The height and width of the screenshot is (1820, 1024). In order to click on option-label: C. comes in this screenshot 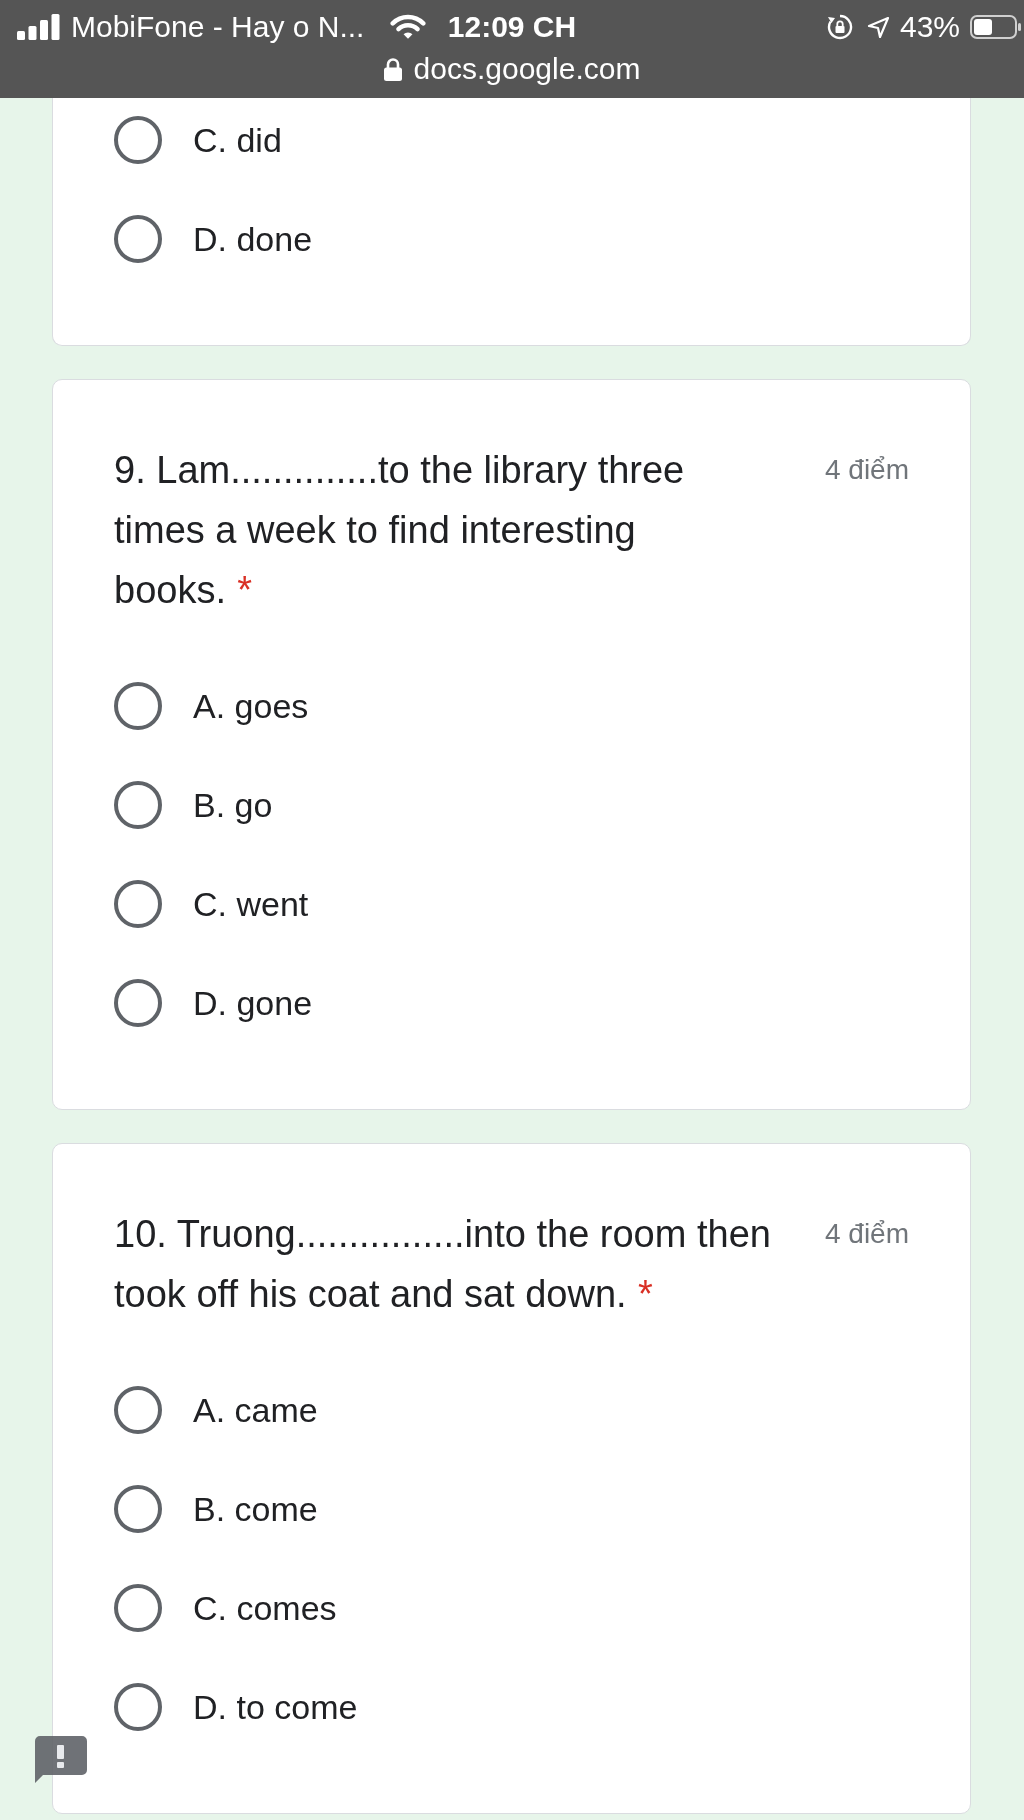, I will do `click(265, 1608)`.